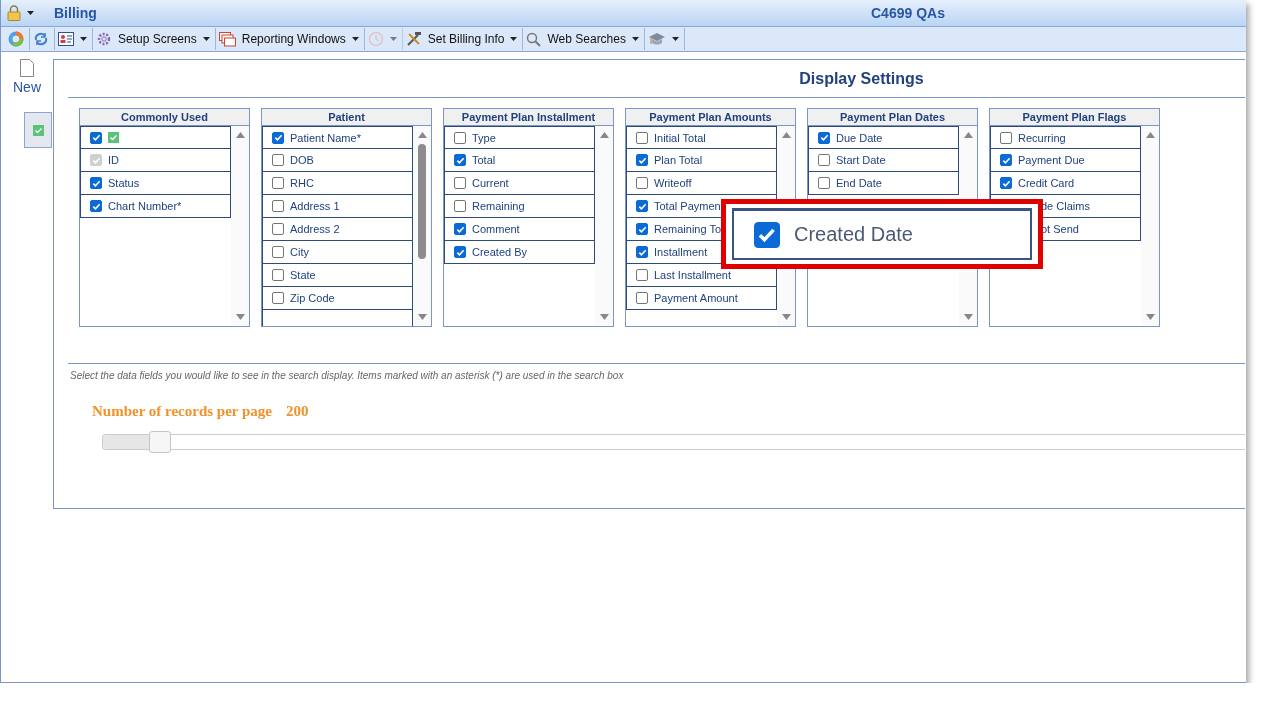 This screenshot has height=709, width=1271. Describe the element at coordinates (337, 137) in the screenshot. I see `list-row: Patient Name*` at that location.